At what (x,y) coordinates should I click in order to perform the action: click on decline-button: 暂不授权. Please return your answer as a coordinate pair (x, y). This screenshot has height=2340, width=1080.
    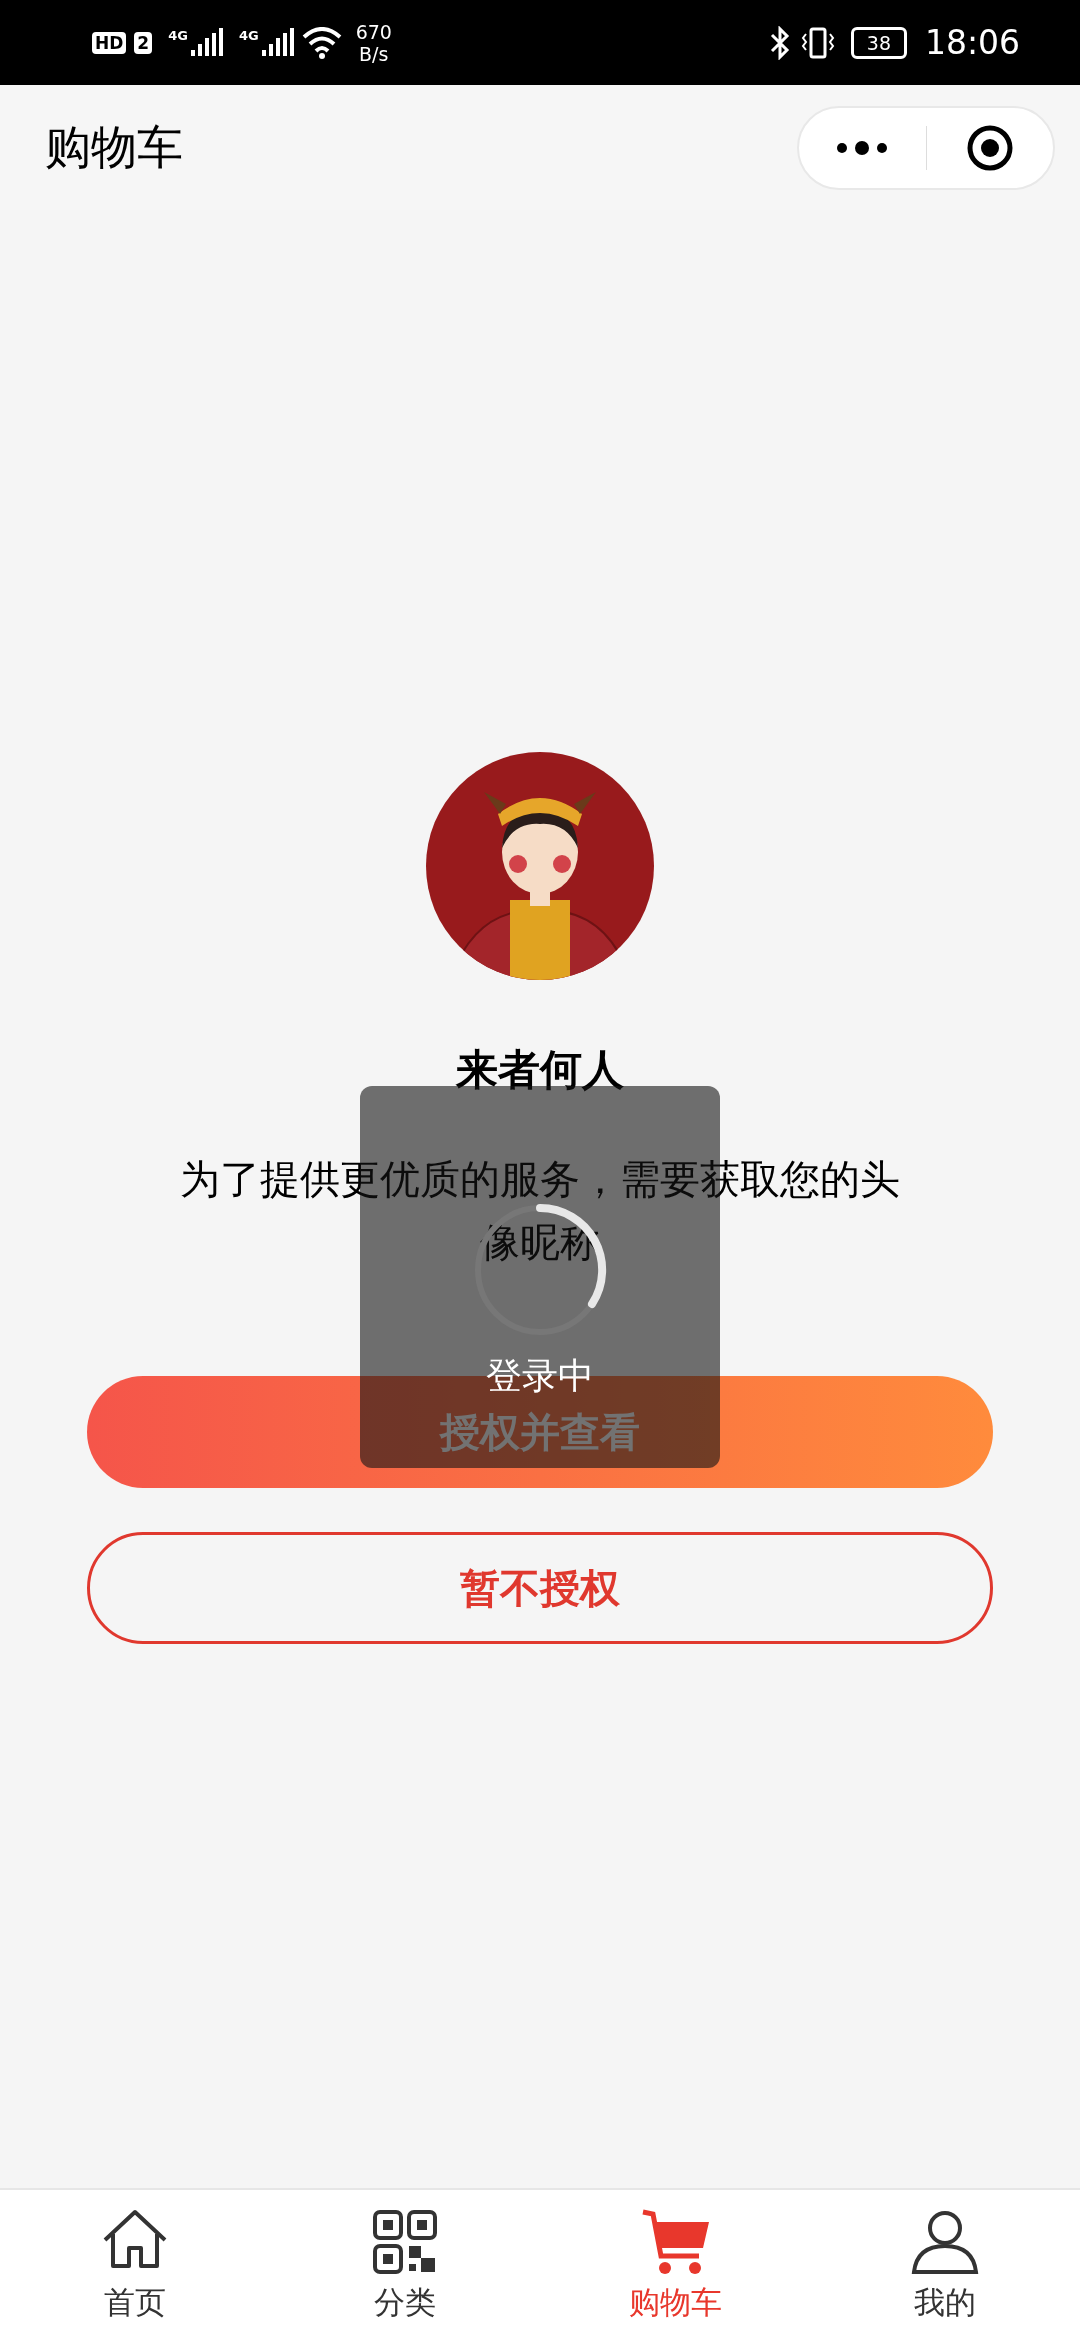
    Looking at the image, I should click on (540, 1588).